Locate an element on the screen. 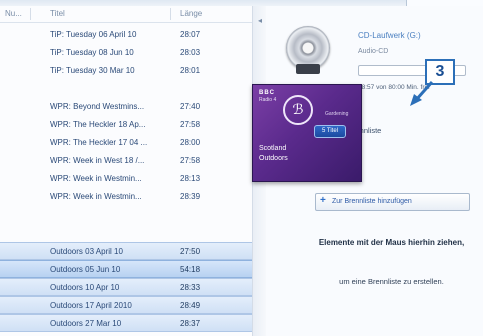 The height and width of the screenshot is (336, 483). track-length: 28:39 is located at coordinates (190, 196).